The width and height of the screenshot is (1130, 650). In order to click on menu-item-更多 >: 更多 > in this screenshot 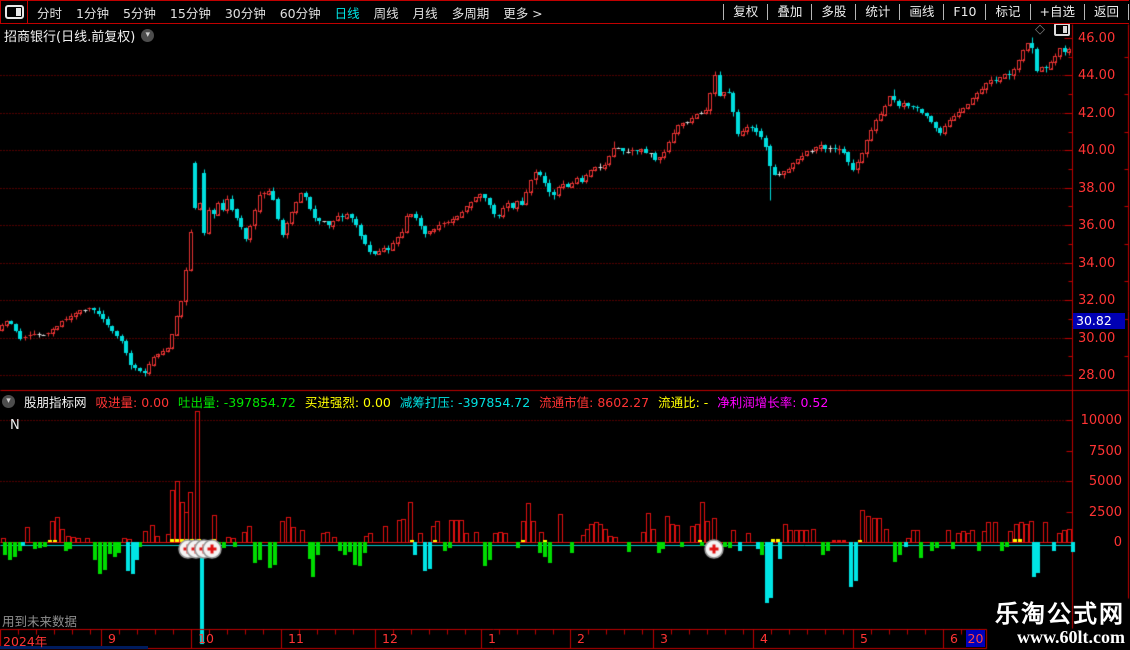, I will do `click(522, 12)`.